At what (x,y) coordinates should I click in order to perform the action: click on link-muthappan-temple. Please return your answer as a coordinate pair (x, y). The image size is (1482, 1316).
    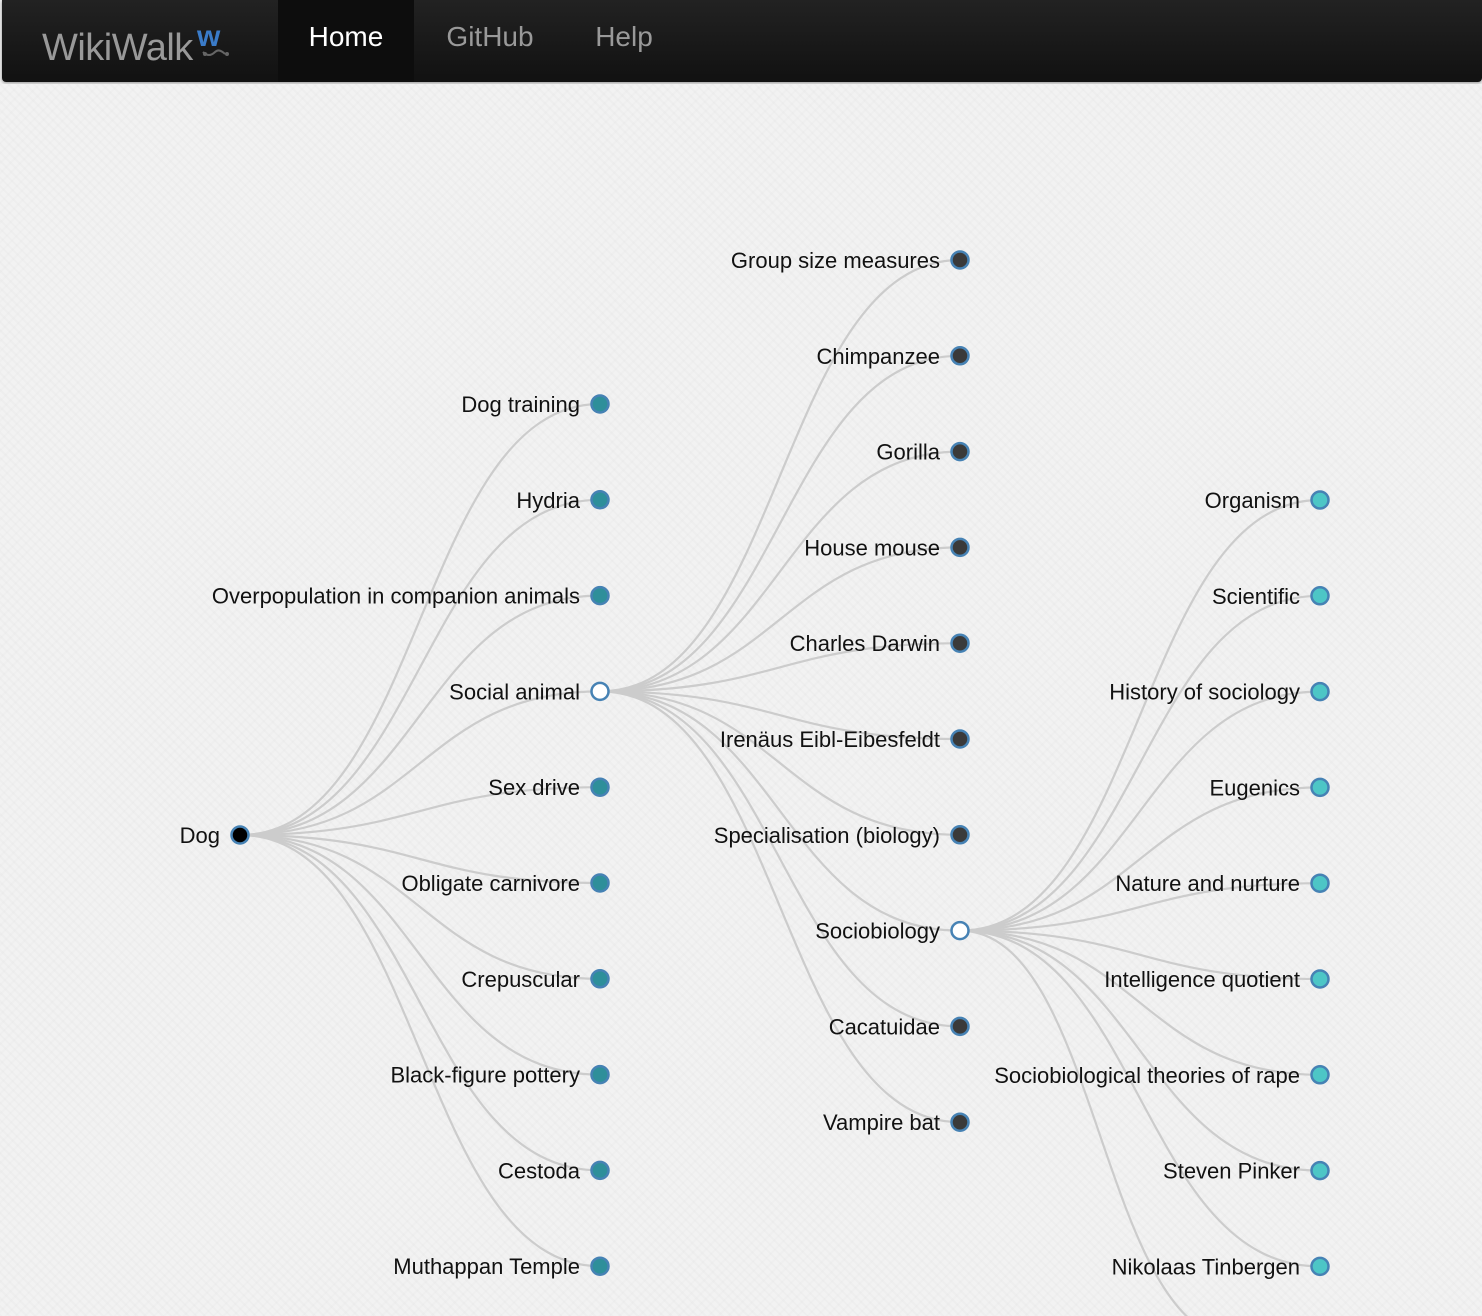
    Looking at the image, I should click on (420, 1050).